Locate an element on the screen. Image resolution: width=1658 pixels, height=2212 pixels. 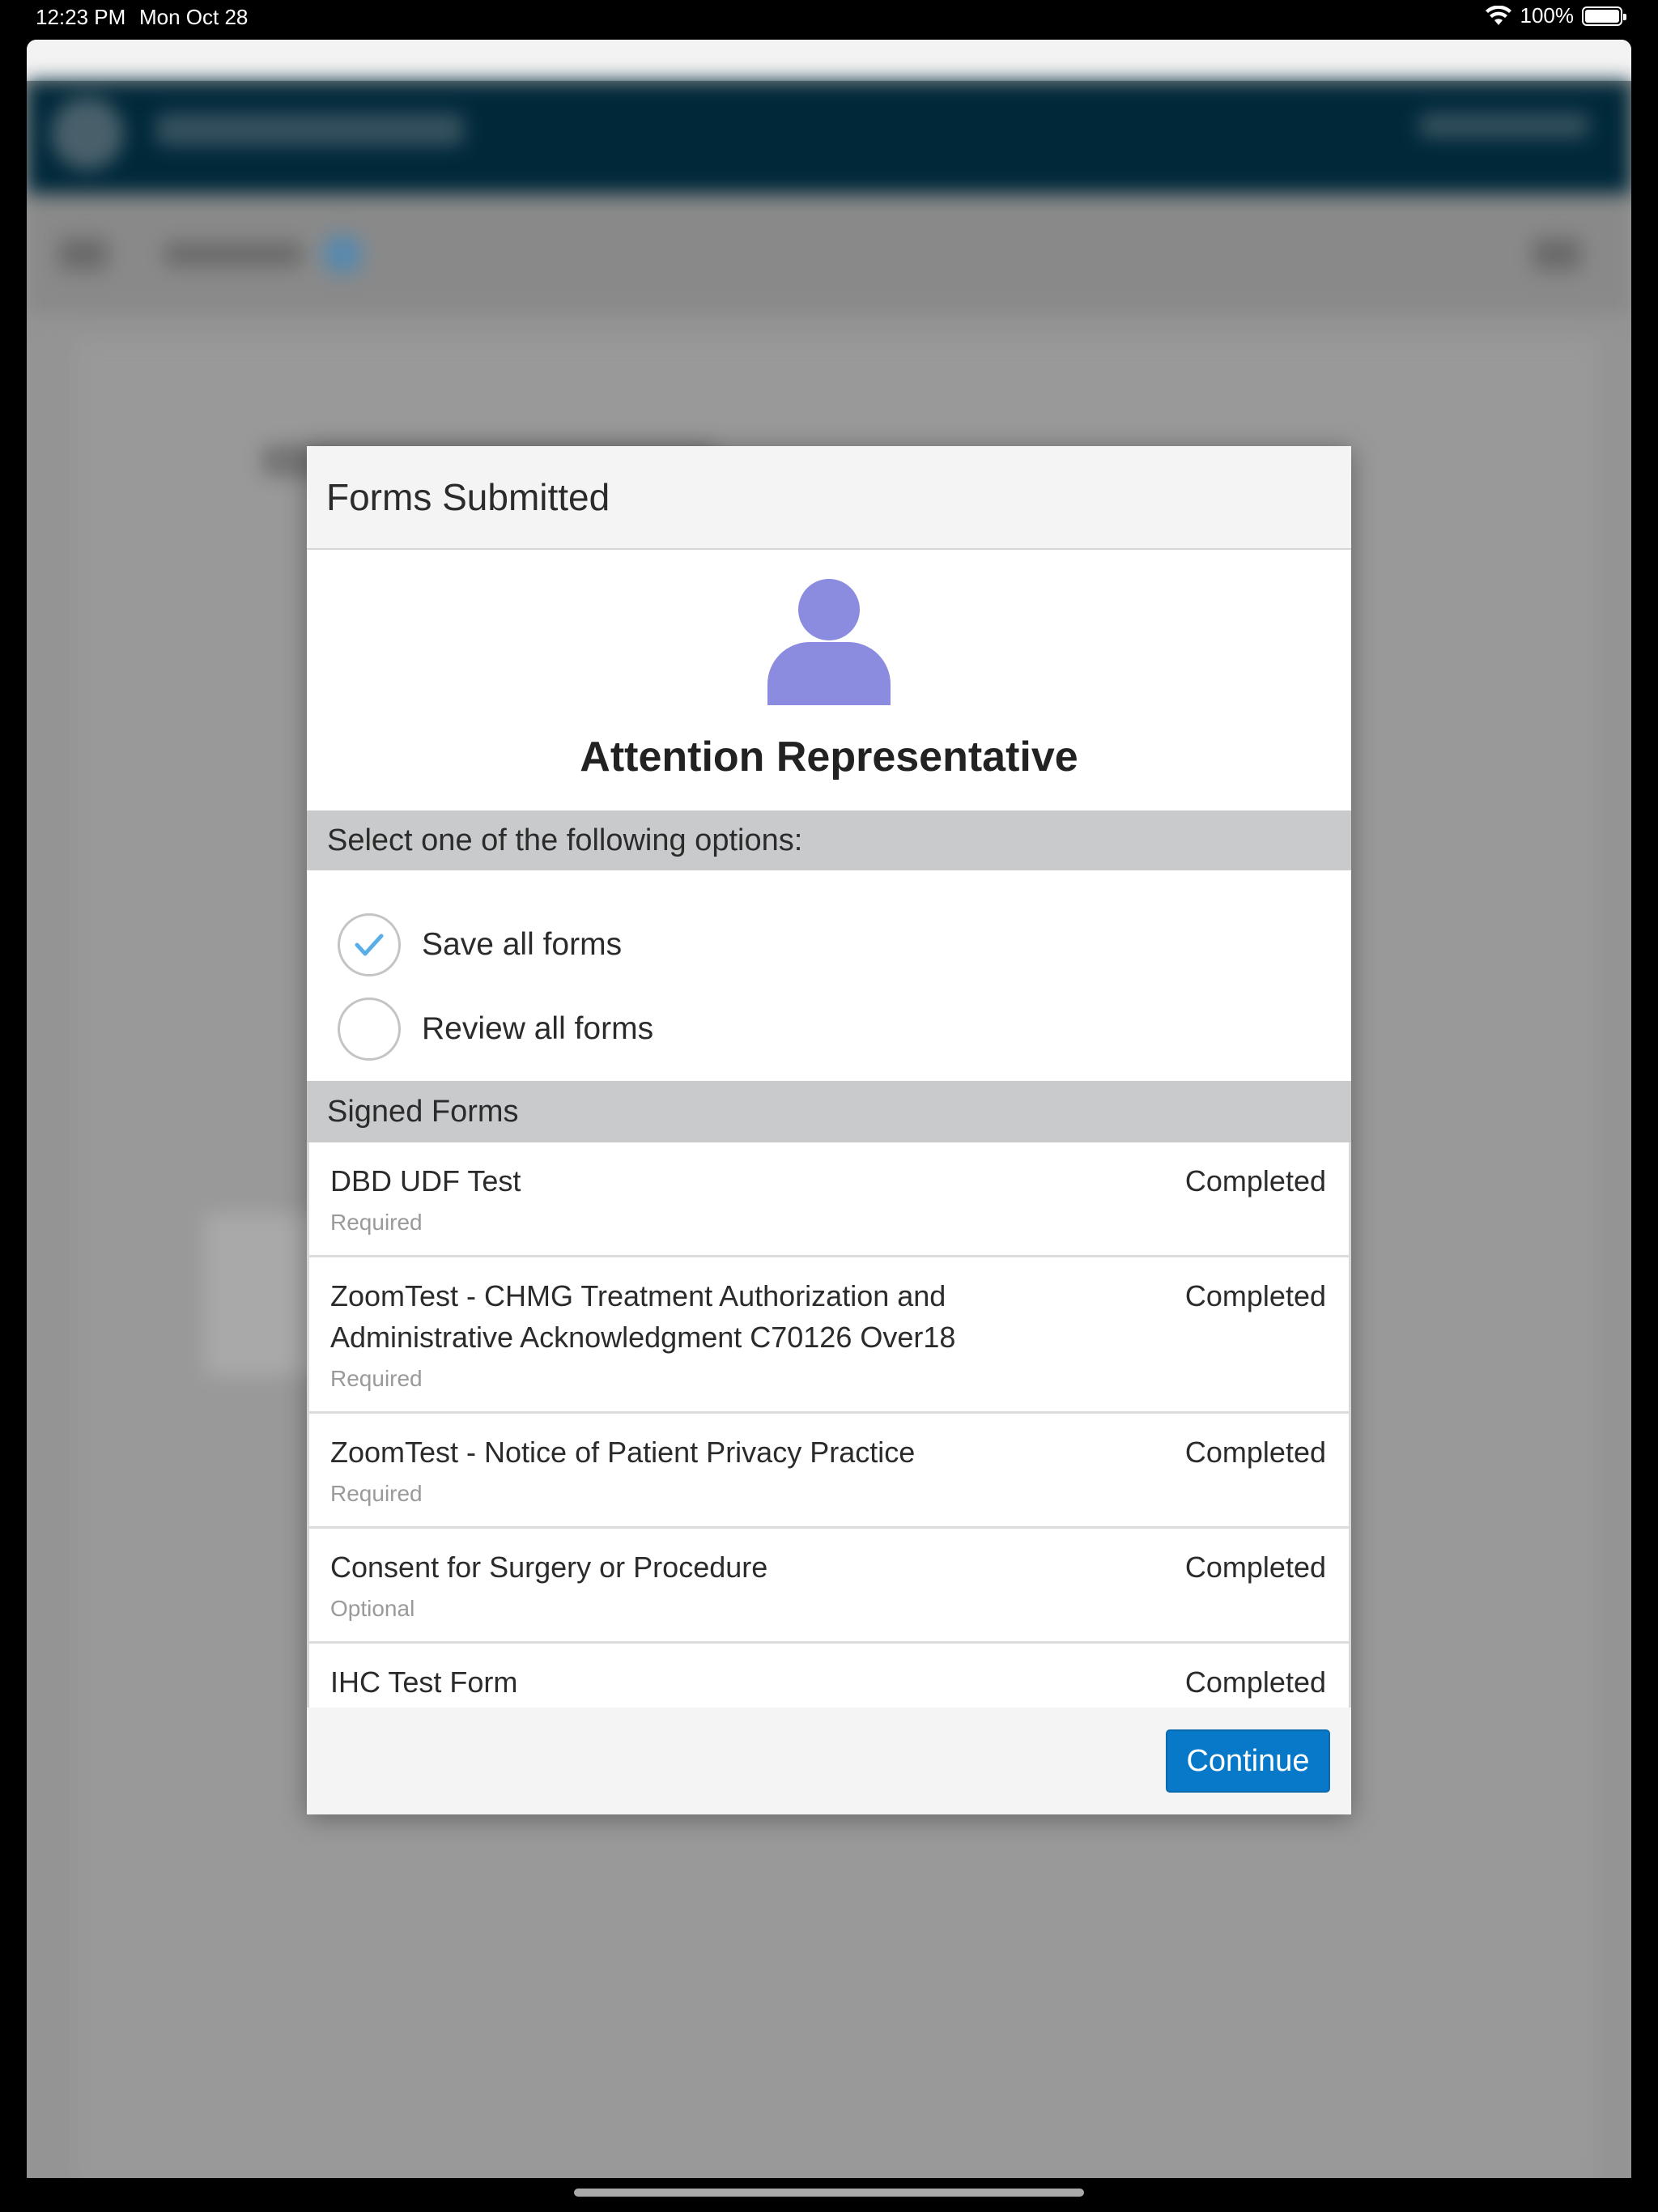
status-date: Mon Oct 28 is located at coordinates (194, 17).